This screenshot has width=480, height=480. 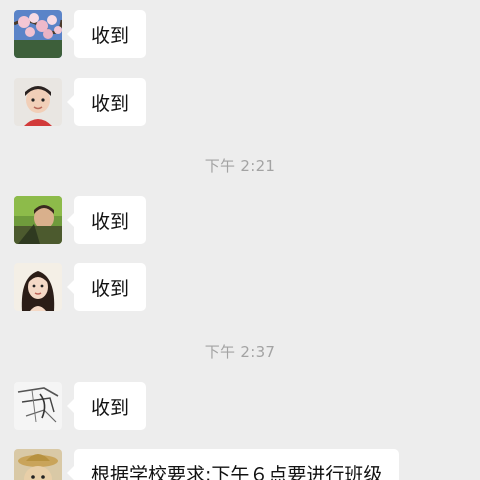 What do you see at coordinates (38, 464) in the screenshot?
I see `cat-hat-avatar` at bounding box center [38, 464].